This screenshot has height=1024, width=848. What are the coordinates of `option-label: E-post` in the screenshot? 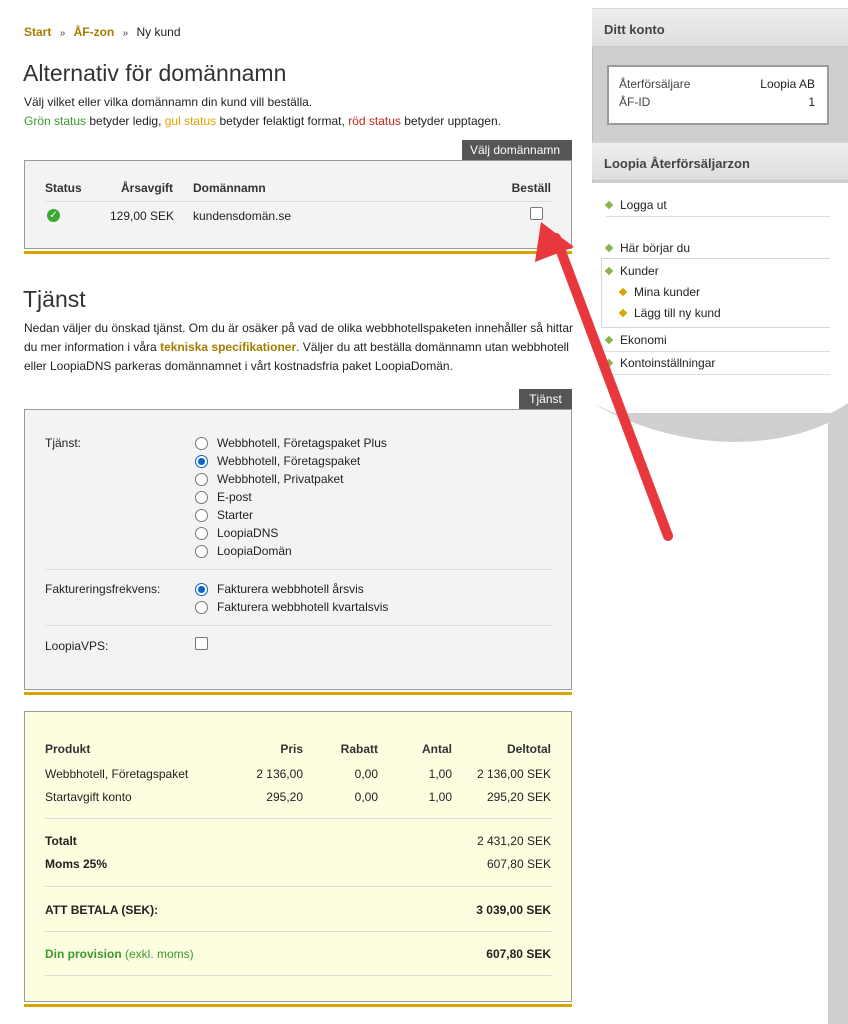 It's located at (234, 497).